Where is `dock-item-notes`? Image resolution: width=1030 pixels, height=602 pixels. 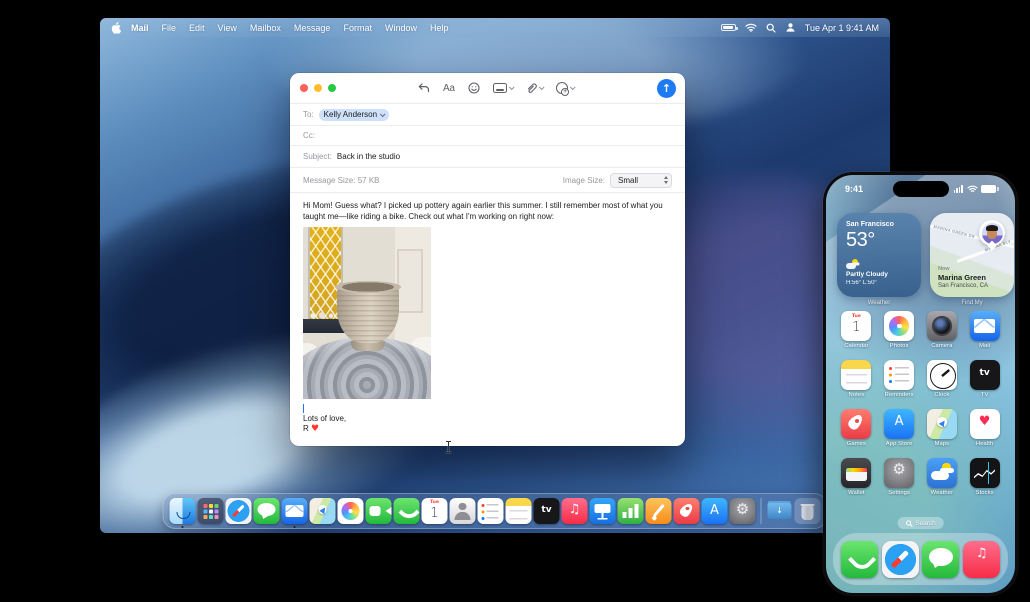 dock-item-notes is located at coordinates (518, 511).